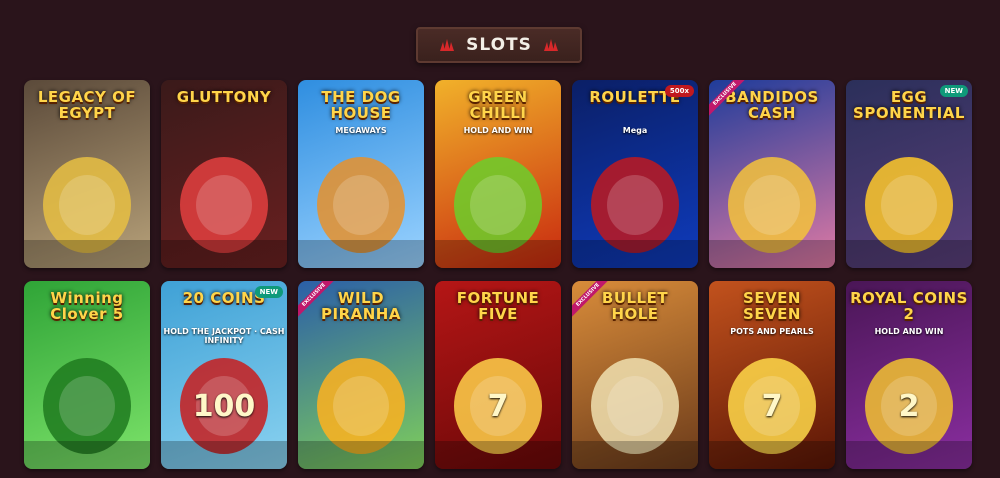 This screenshot has width=1000, height=478. Describe the element at coordinates (909, 406) in the screenshot. I see `game-symbol-value: 2` at that location.